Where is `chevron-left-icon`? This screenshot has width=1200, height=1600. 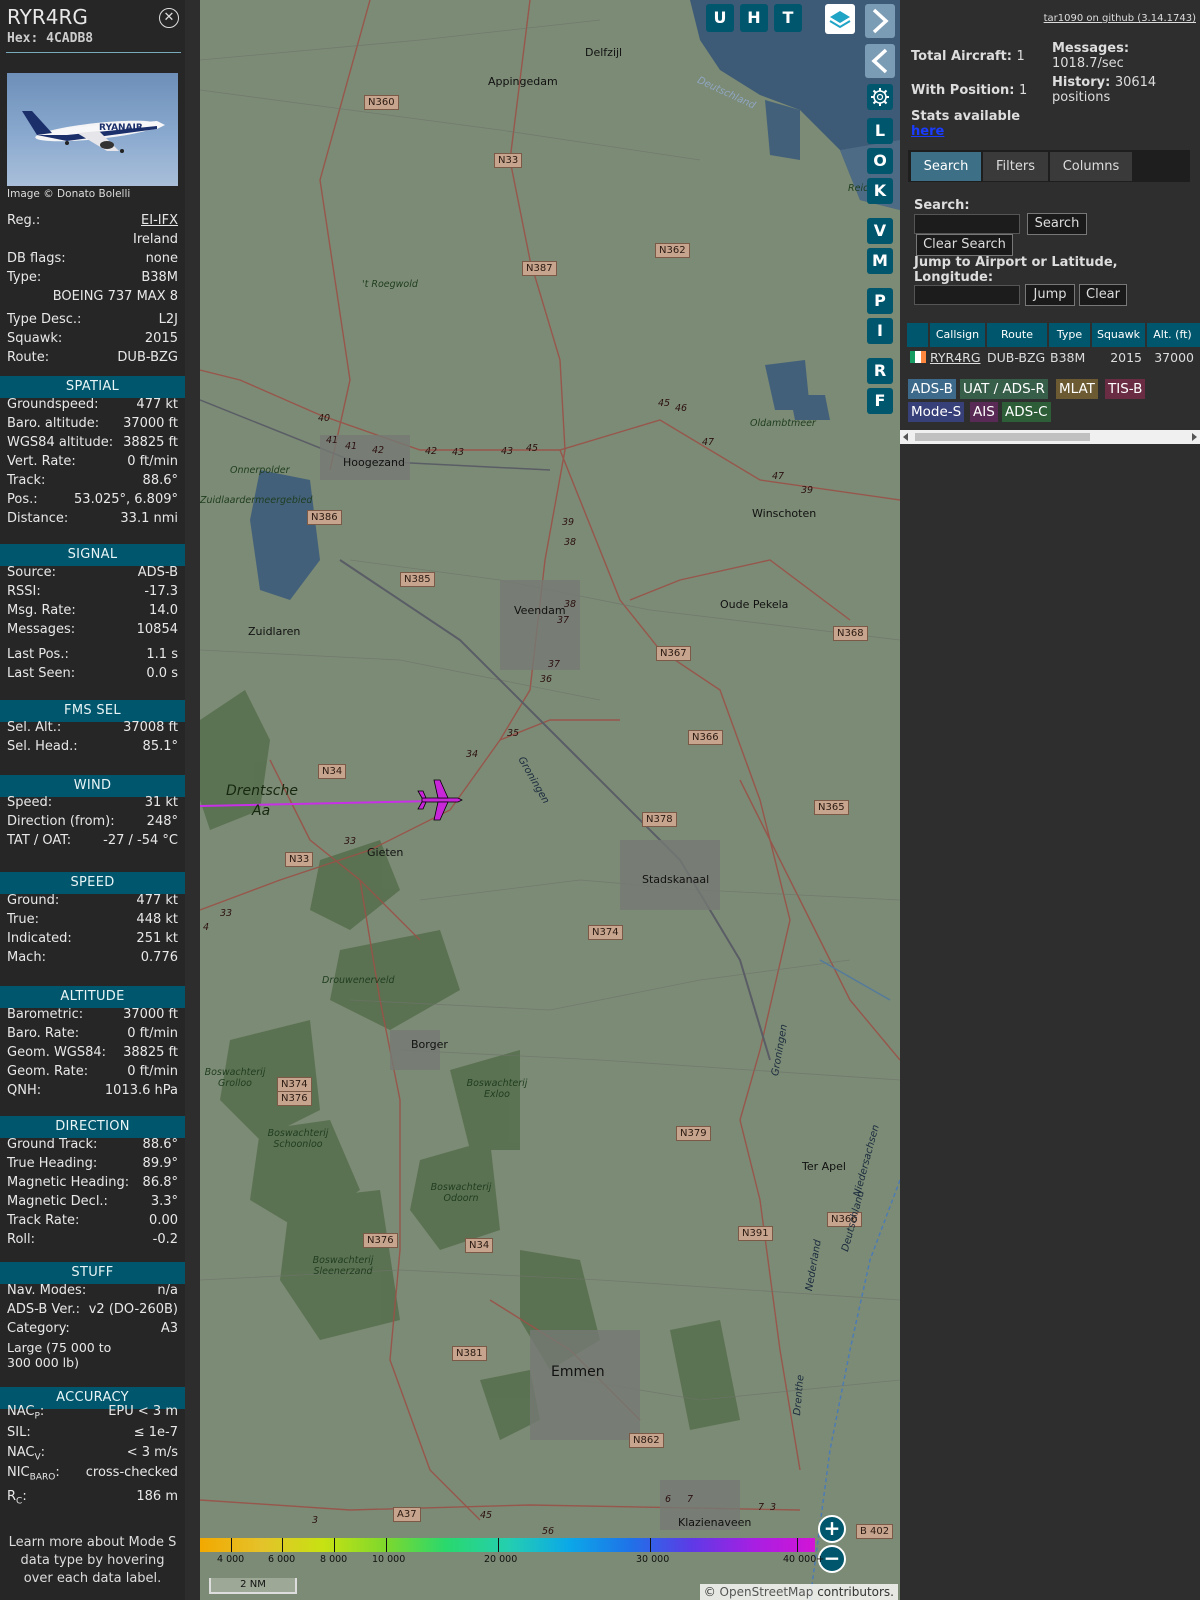
chevron-left-icon is located at coordinates (880, 61).